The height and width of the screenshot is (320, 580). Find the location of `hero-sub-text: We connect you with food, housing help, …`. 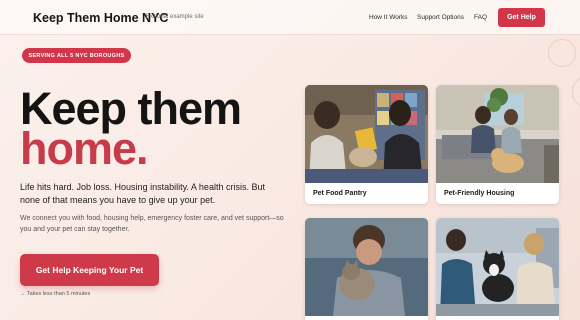

hero-sub-text: We connect you with food, housing help, … is located at coordinates (152, 224).